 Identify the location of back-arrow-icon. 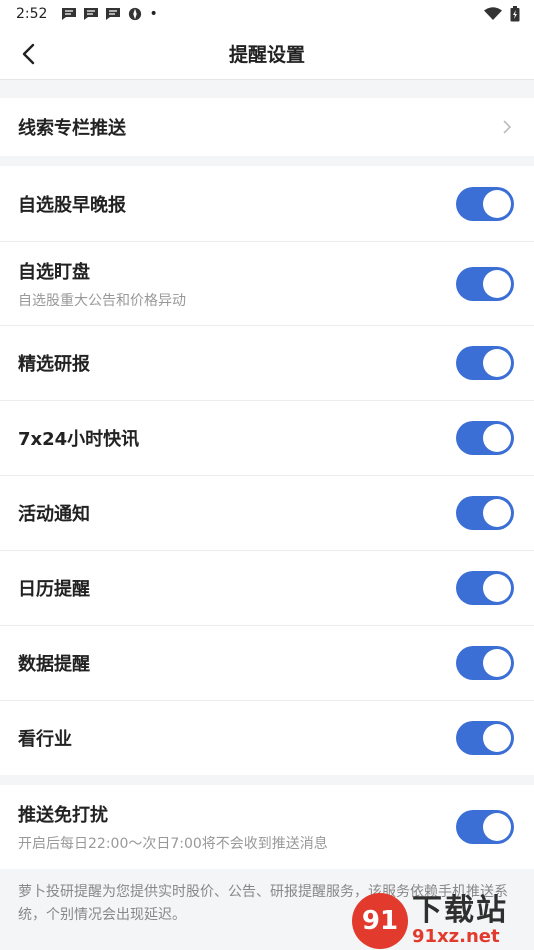
(28, 54).